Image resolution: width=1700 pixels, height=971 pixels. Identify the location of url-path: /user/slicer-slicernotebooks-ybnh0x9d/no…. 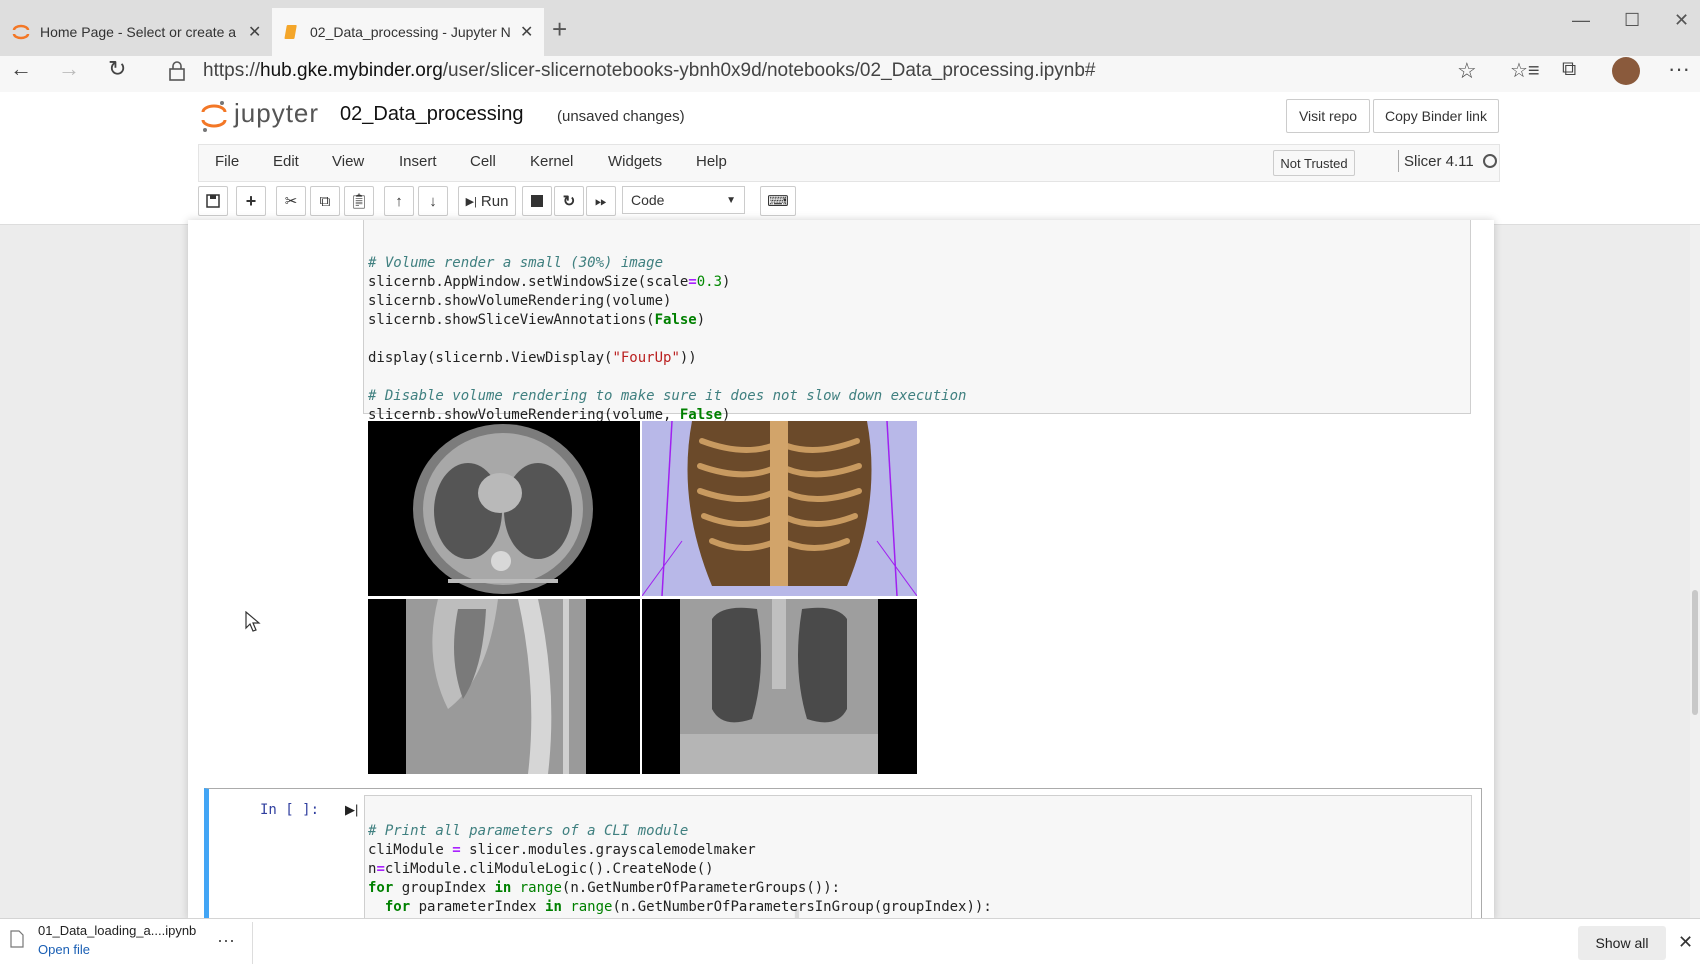
(769, 70).